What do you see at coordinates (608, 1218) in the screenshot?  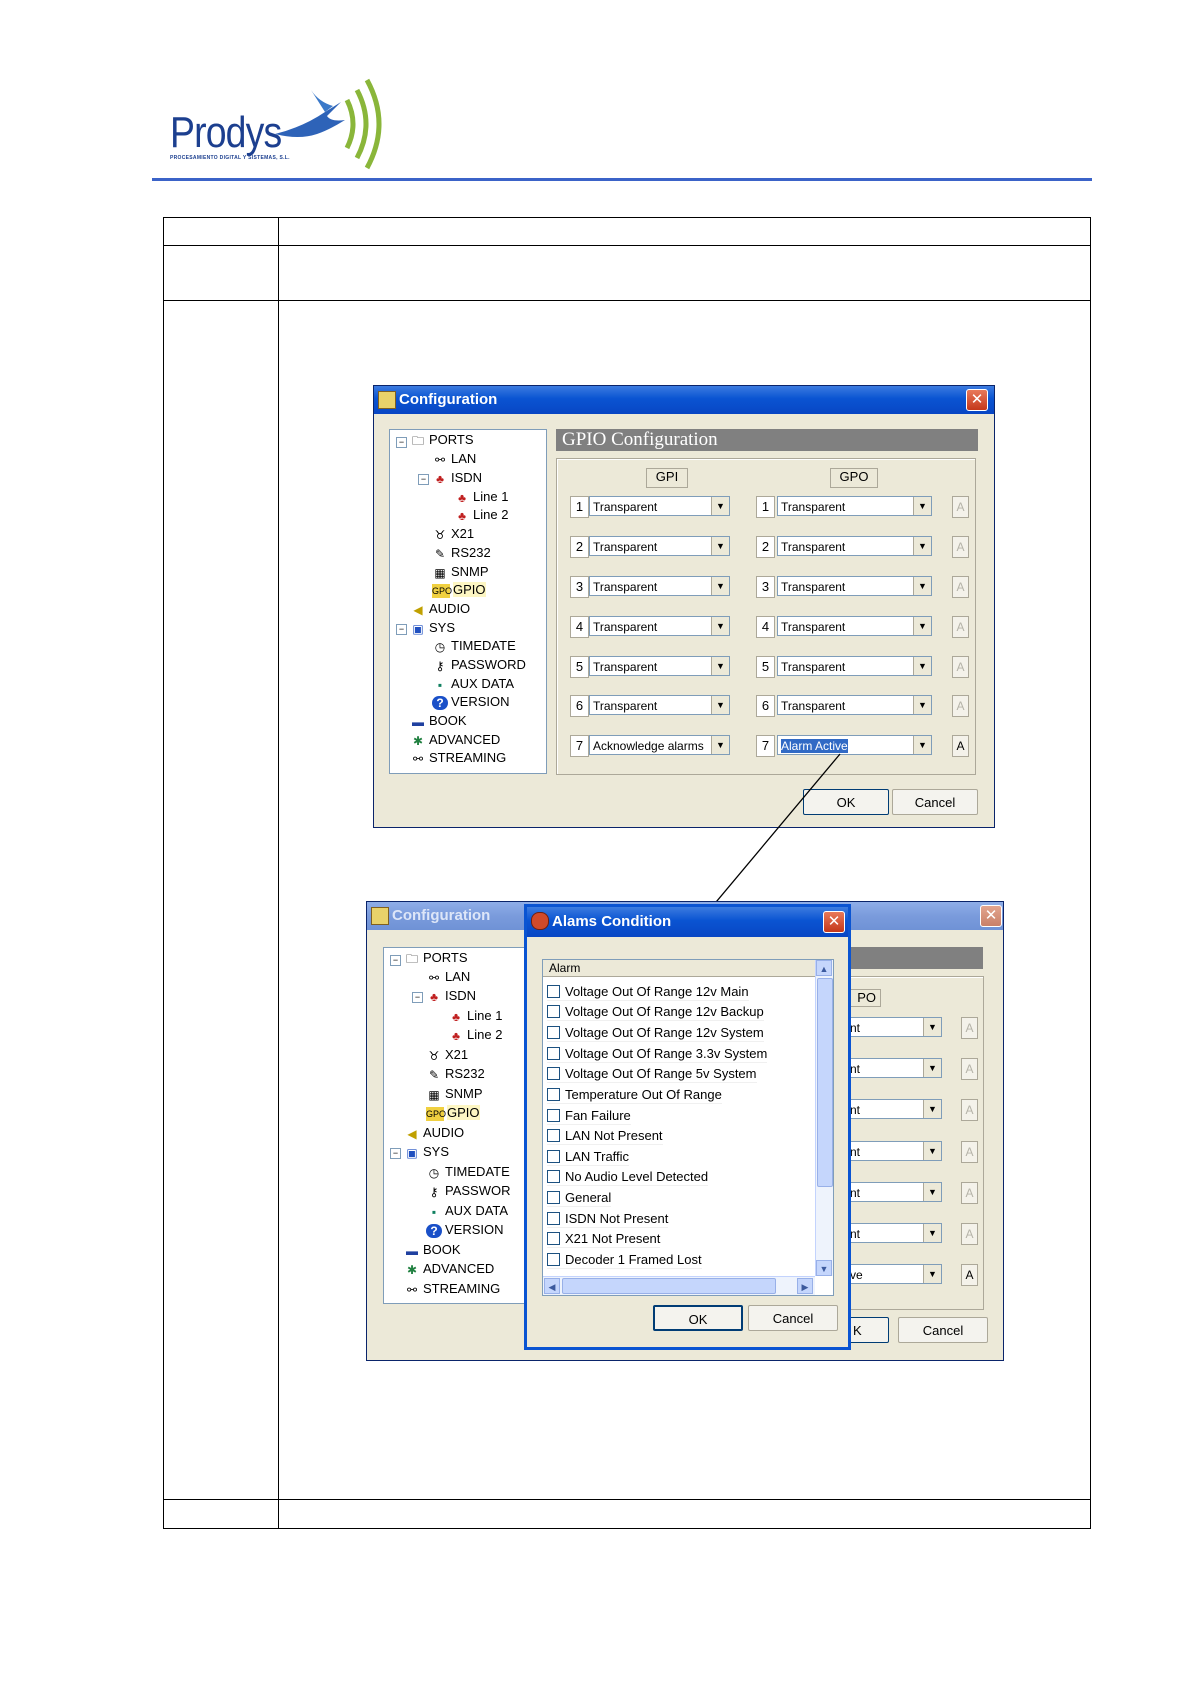 I see `list-item: ISDN Not Present` at bounding box center [608, 1218].